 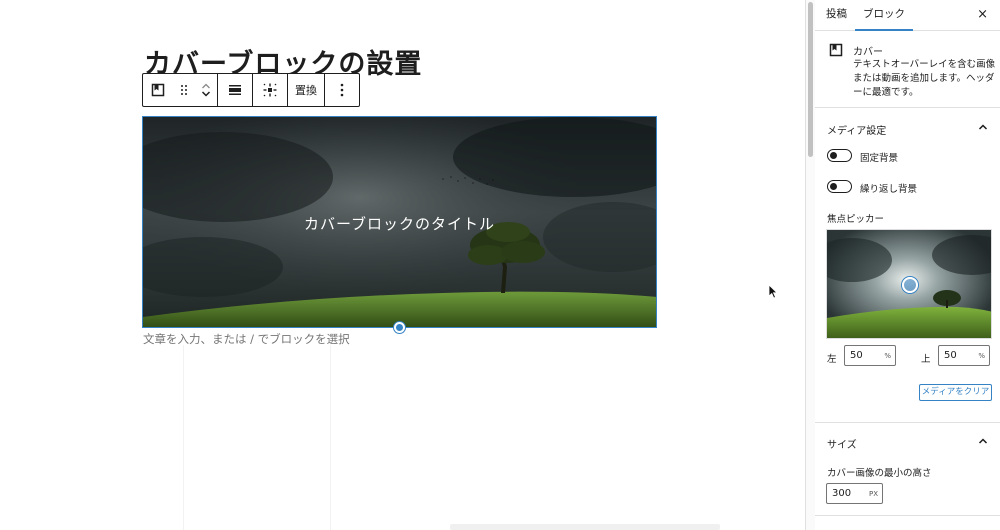 I want to click on focal-point-handle, so click(x=910, y=285).